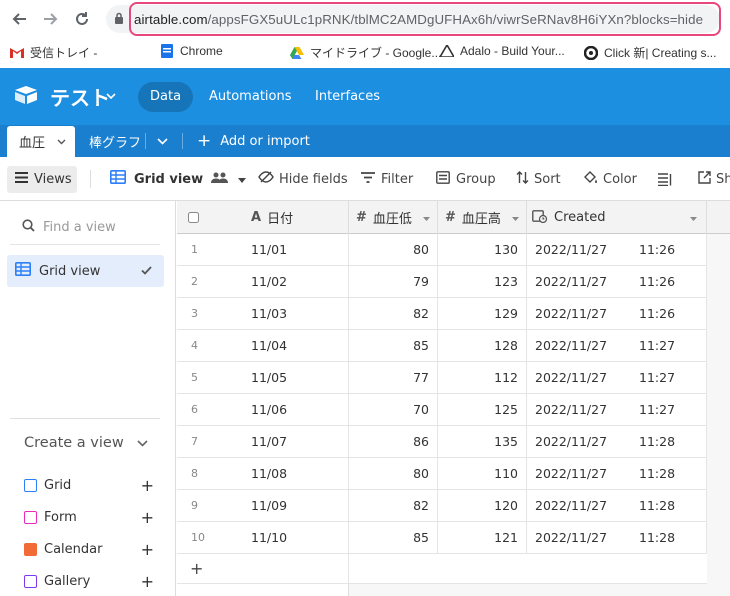 This screenshot has height=596, width=730. I want to click on table-row: 8 11/08 80 110 2022/11/27 11:28, so click(442, 474).